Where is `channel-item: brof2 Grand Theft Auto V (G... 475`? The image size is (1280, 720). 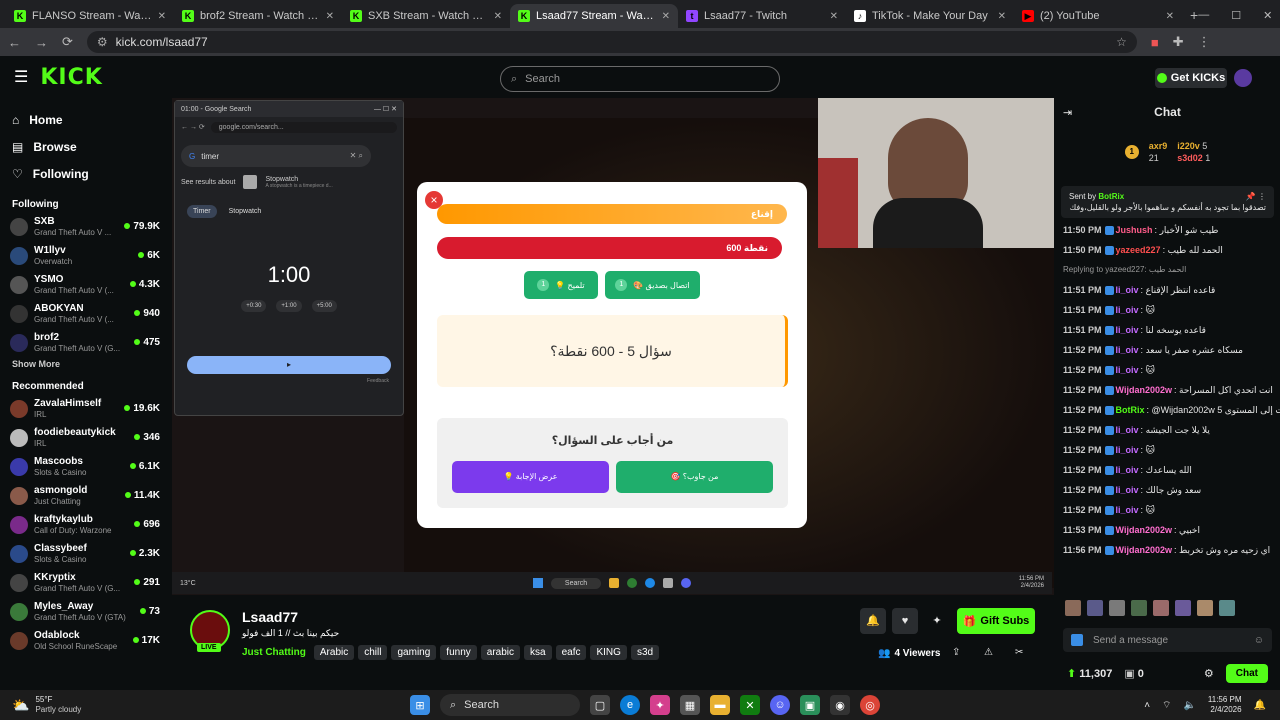 channel-item: brof2 Grand Theft Auto V (G... 475 is located at coordinates (85, 342).